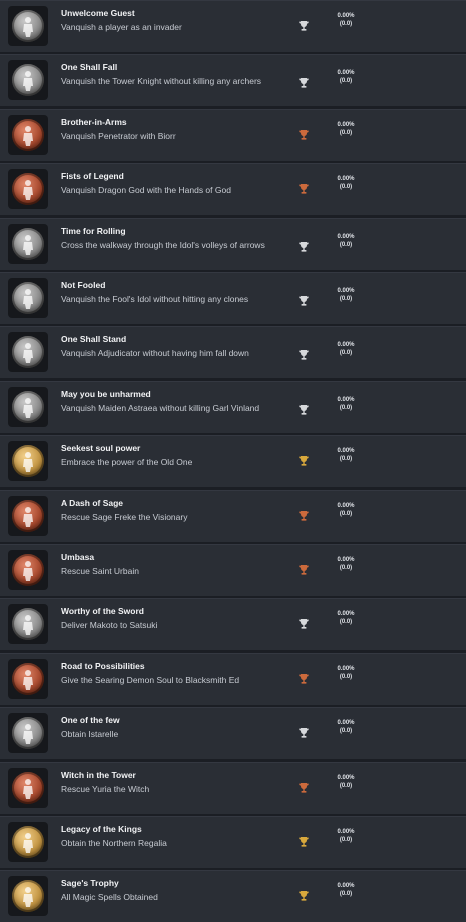 Image resolution: width=466 pixels, height=922 pixels. What do you see at coordinates (233, 733) in the screenshot?
I see `achievement-row: One of the few Obtain Istarelle 0.00% (0.0)` at bounding box center [233, 733].